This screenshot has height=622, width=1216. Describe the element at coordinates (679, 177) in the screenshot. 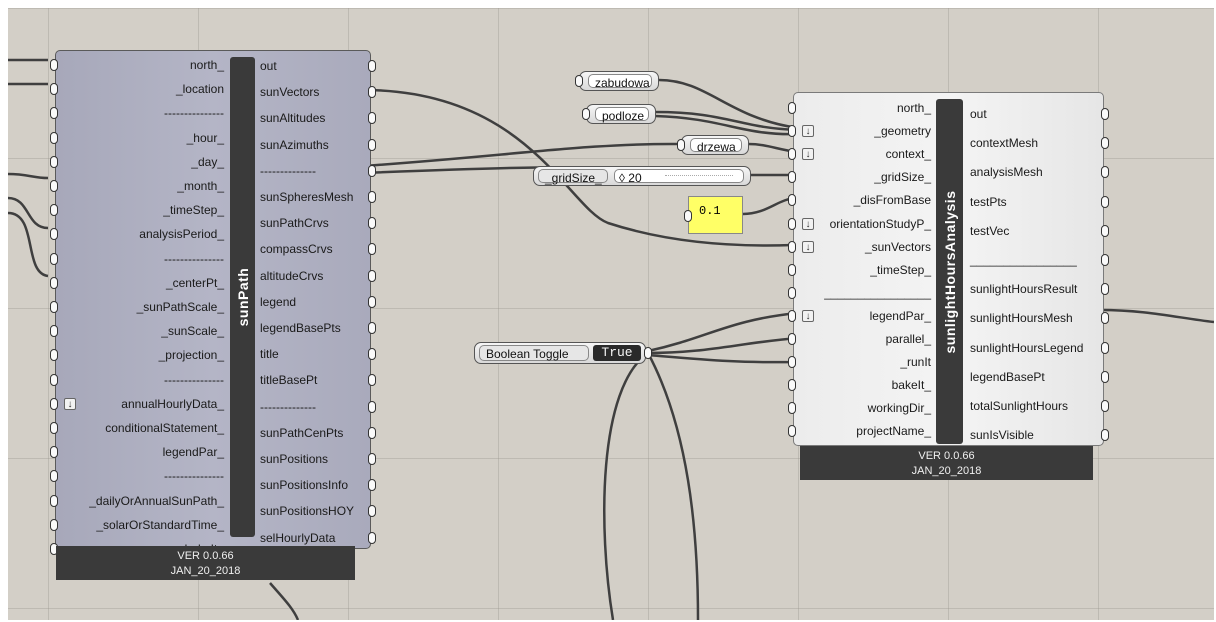

I see `gridsize-slider-track: ◊ 20` at that location.